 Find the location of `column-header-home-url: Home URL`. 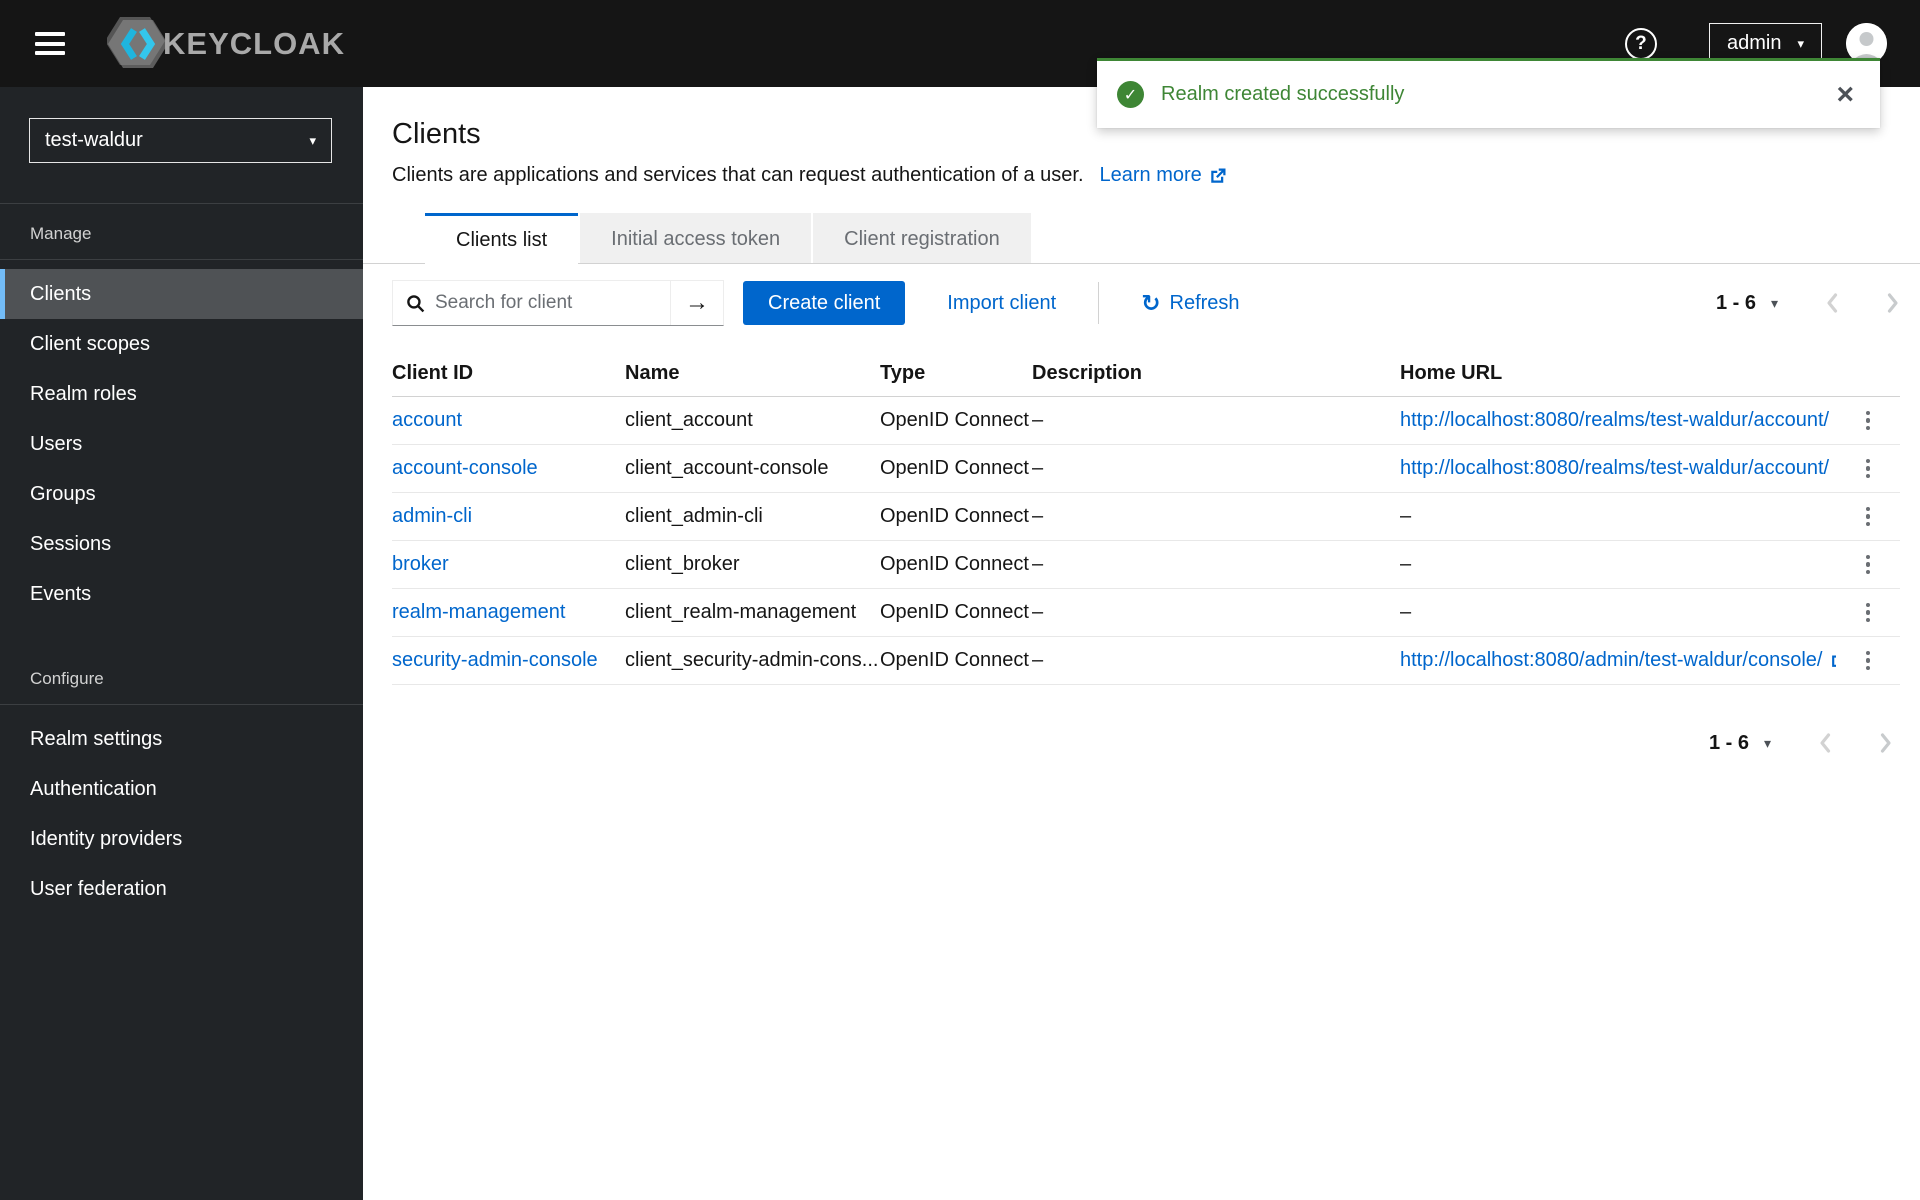

column-header-home-url: Home URL is located at coordinates (1451, 373).